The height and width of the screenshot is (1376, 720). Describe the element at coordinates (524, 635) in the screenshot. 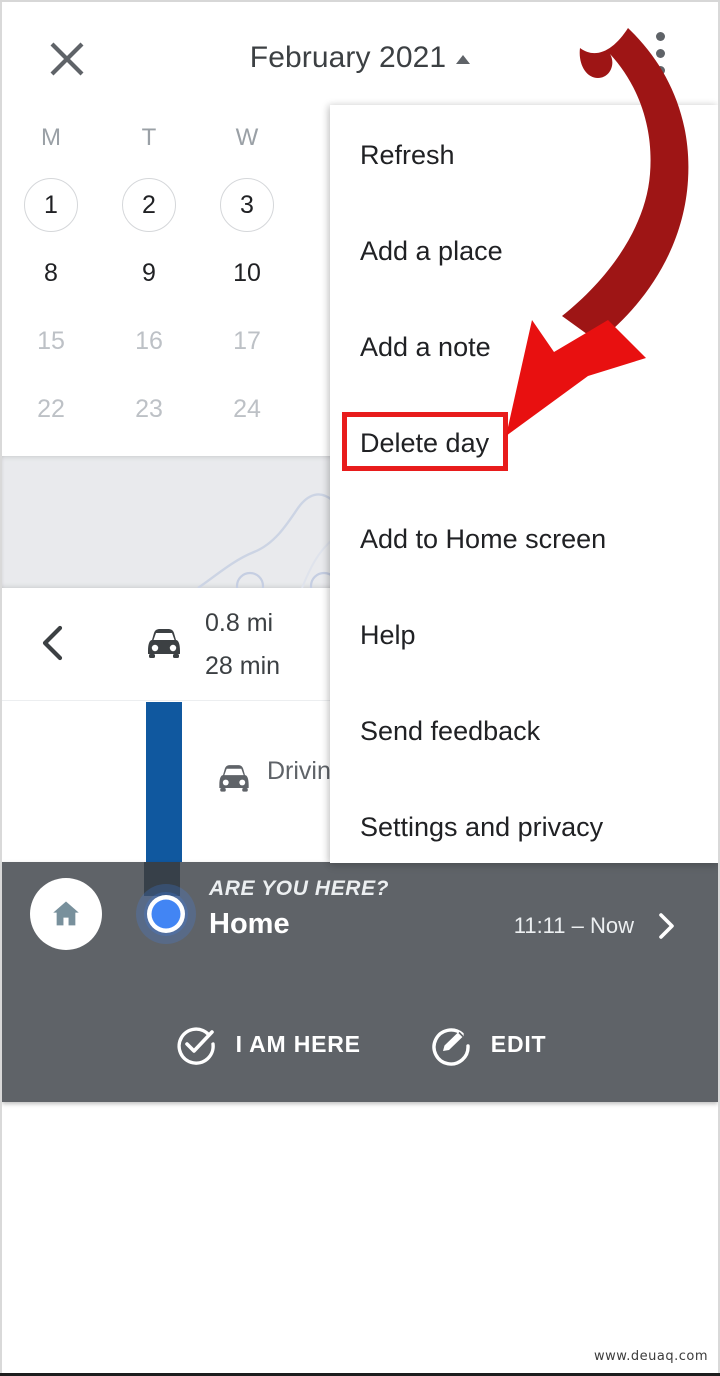

I see `menu-item-help: Help` at that location.